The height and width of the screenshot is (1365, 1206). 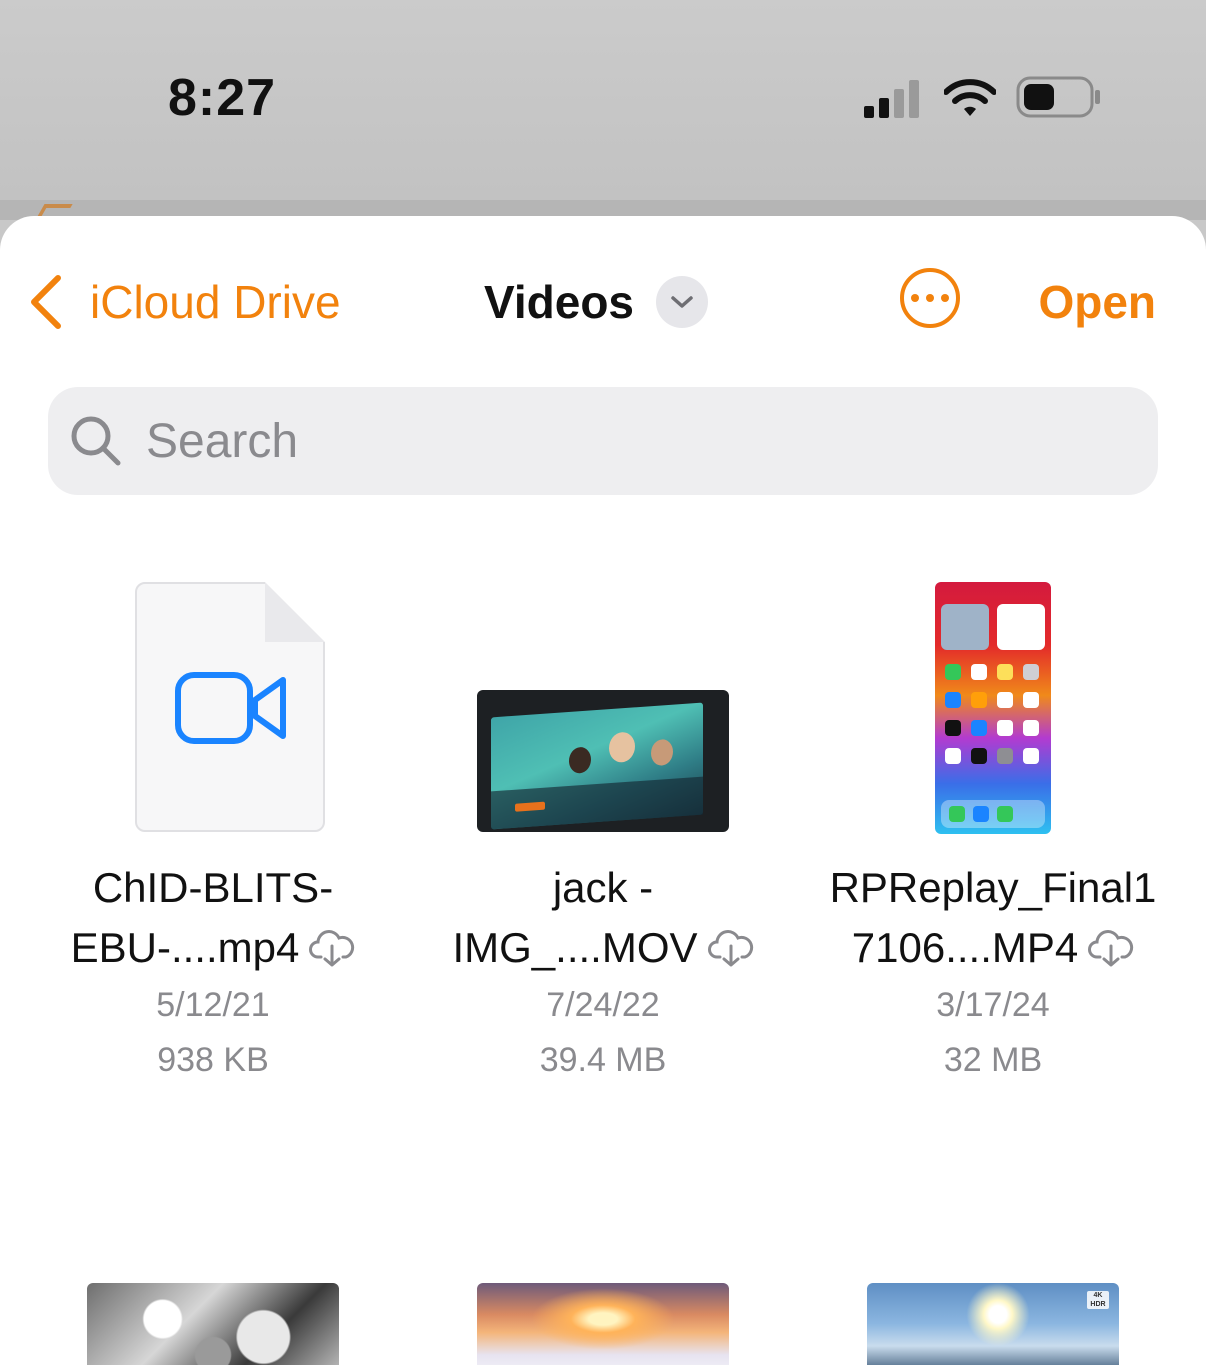 What do you see at coordinates (970, 97) in the screenshot?
I see `wifi-icon` at bounding box center [970, 97].